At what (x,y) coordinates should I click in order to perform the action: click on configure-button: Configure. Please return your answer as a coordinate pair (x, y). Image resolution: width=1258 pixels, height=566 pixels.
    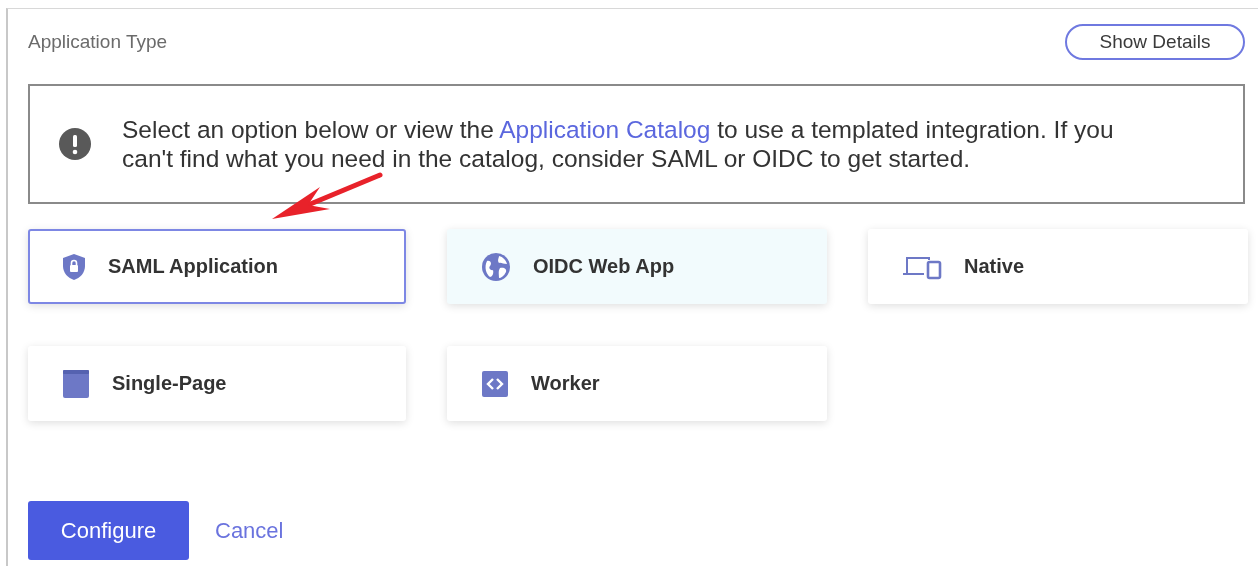
    Looking at the image, I should click on (108, 530).